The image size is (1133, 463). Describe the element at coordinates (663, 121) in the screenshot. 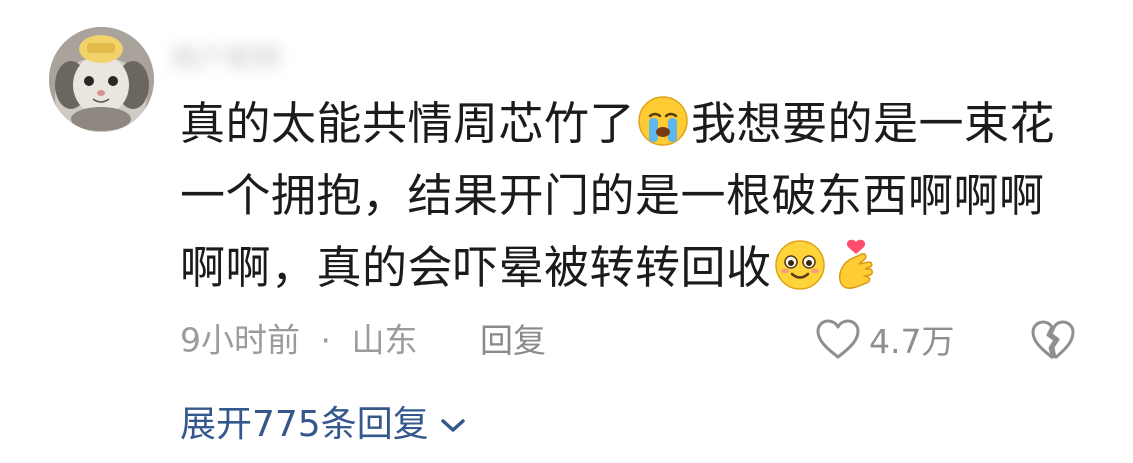

I see `crying-face-icon` at that location.